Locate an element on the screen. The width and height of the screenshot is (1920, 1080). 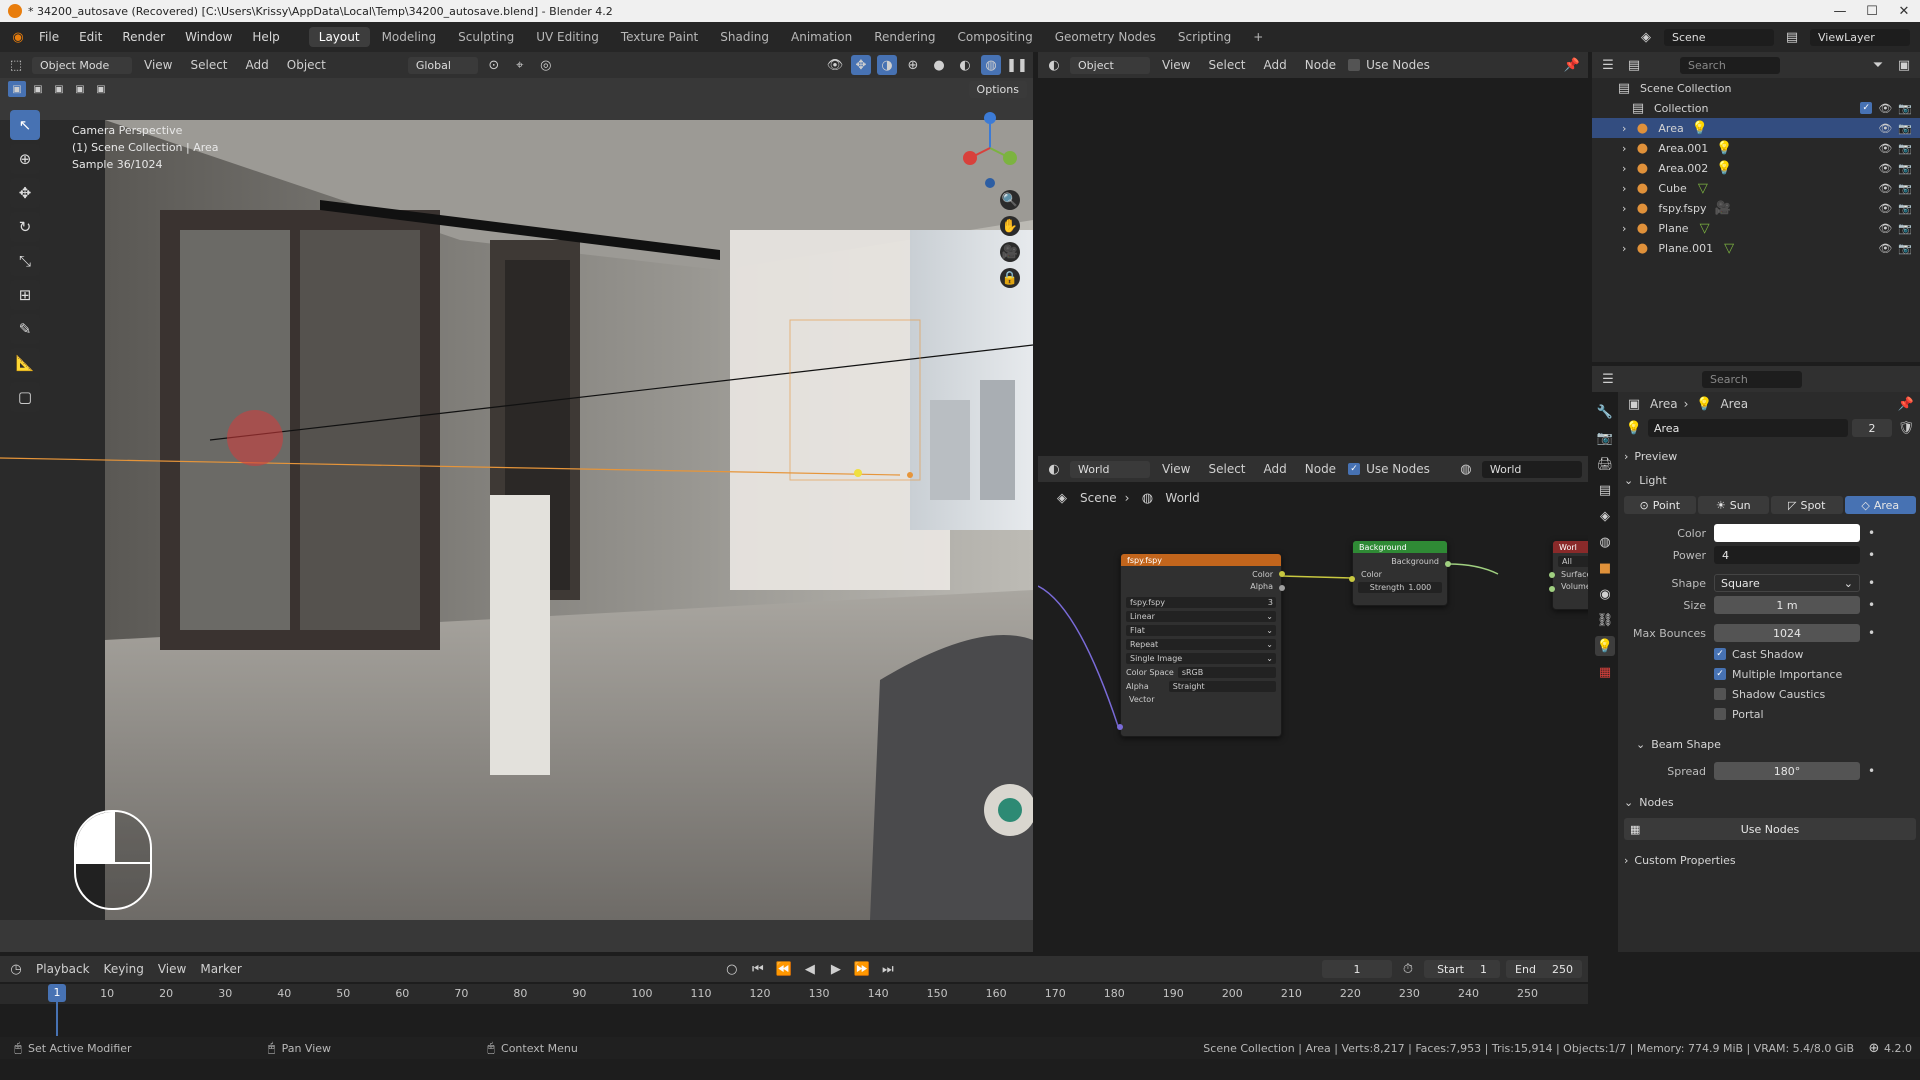
background-out-socket is located at coordinates (1448, 564).